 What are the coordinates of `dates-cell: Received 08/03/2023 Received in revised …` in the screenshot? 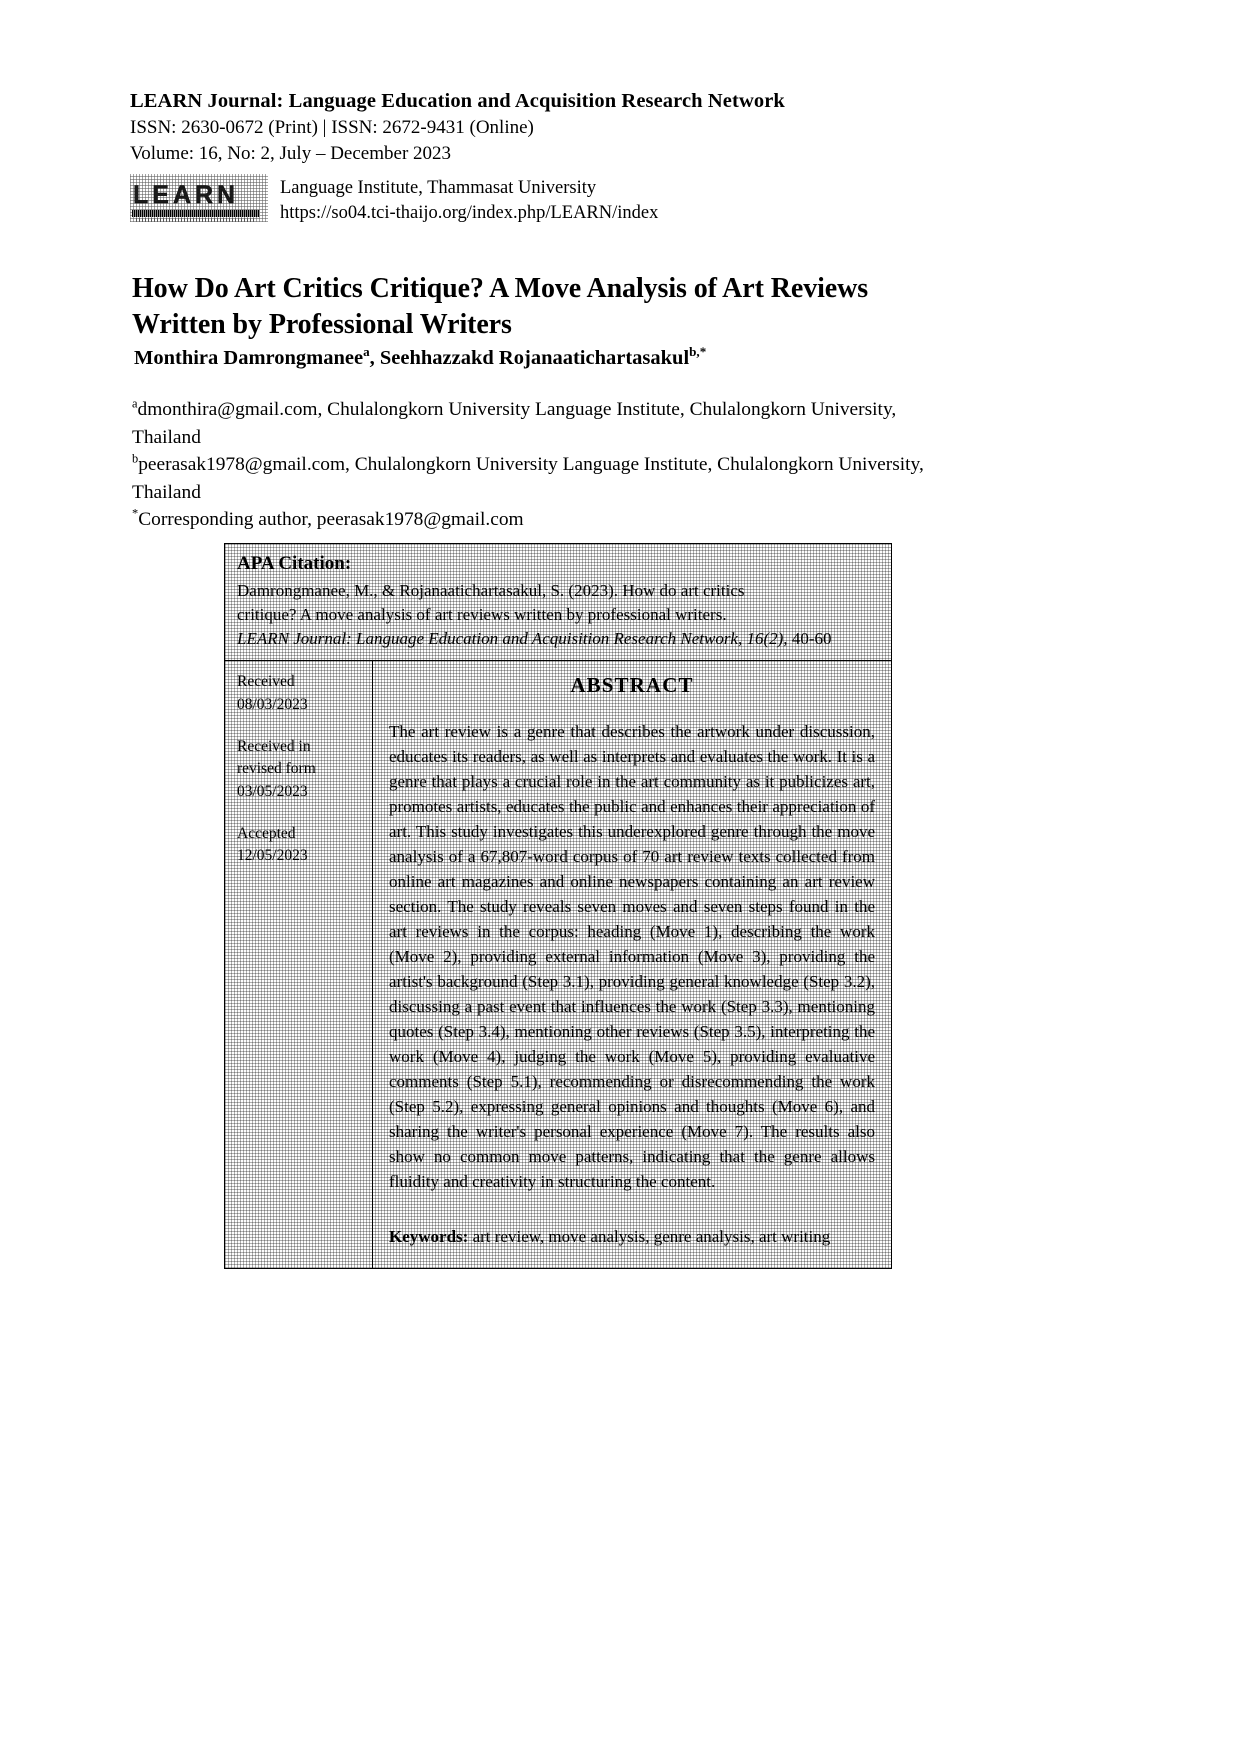 It's located at (299, 965).